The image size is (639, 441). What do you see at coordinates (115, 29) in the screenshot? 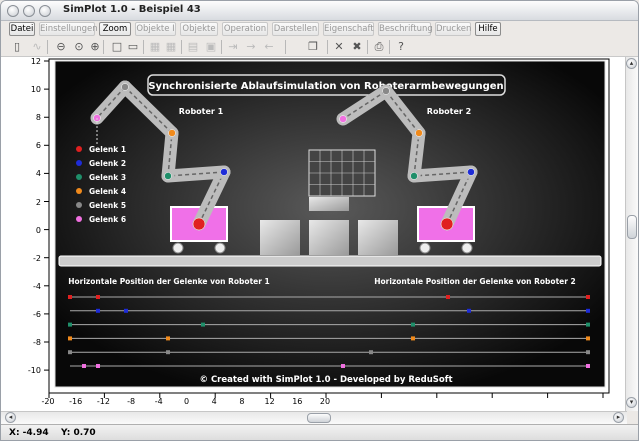
I see `menu-zoom: Zoom` at bounding box center [115, 29].